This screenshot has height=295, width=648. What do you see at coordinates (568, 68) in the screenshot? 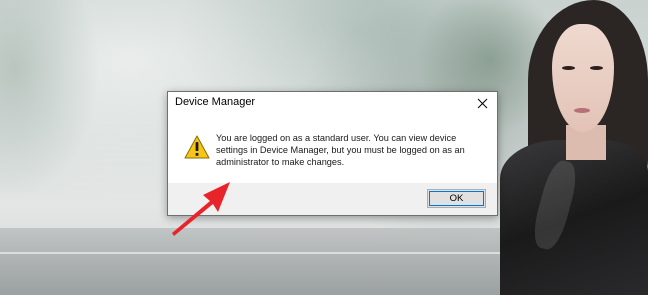
I see `wallpaper-person-eye-left` at bounding box center [568, 68].